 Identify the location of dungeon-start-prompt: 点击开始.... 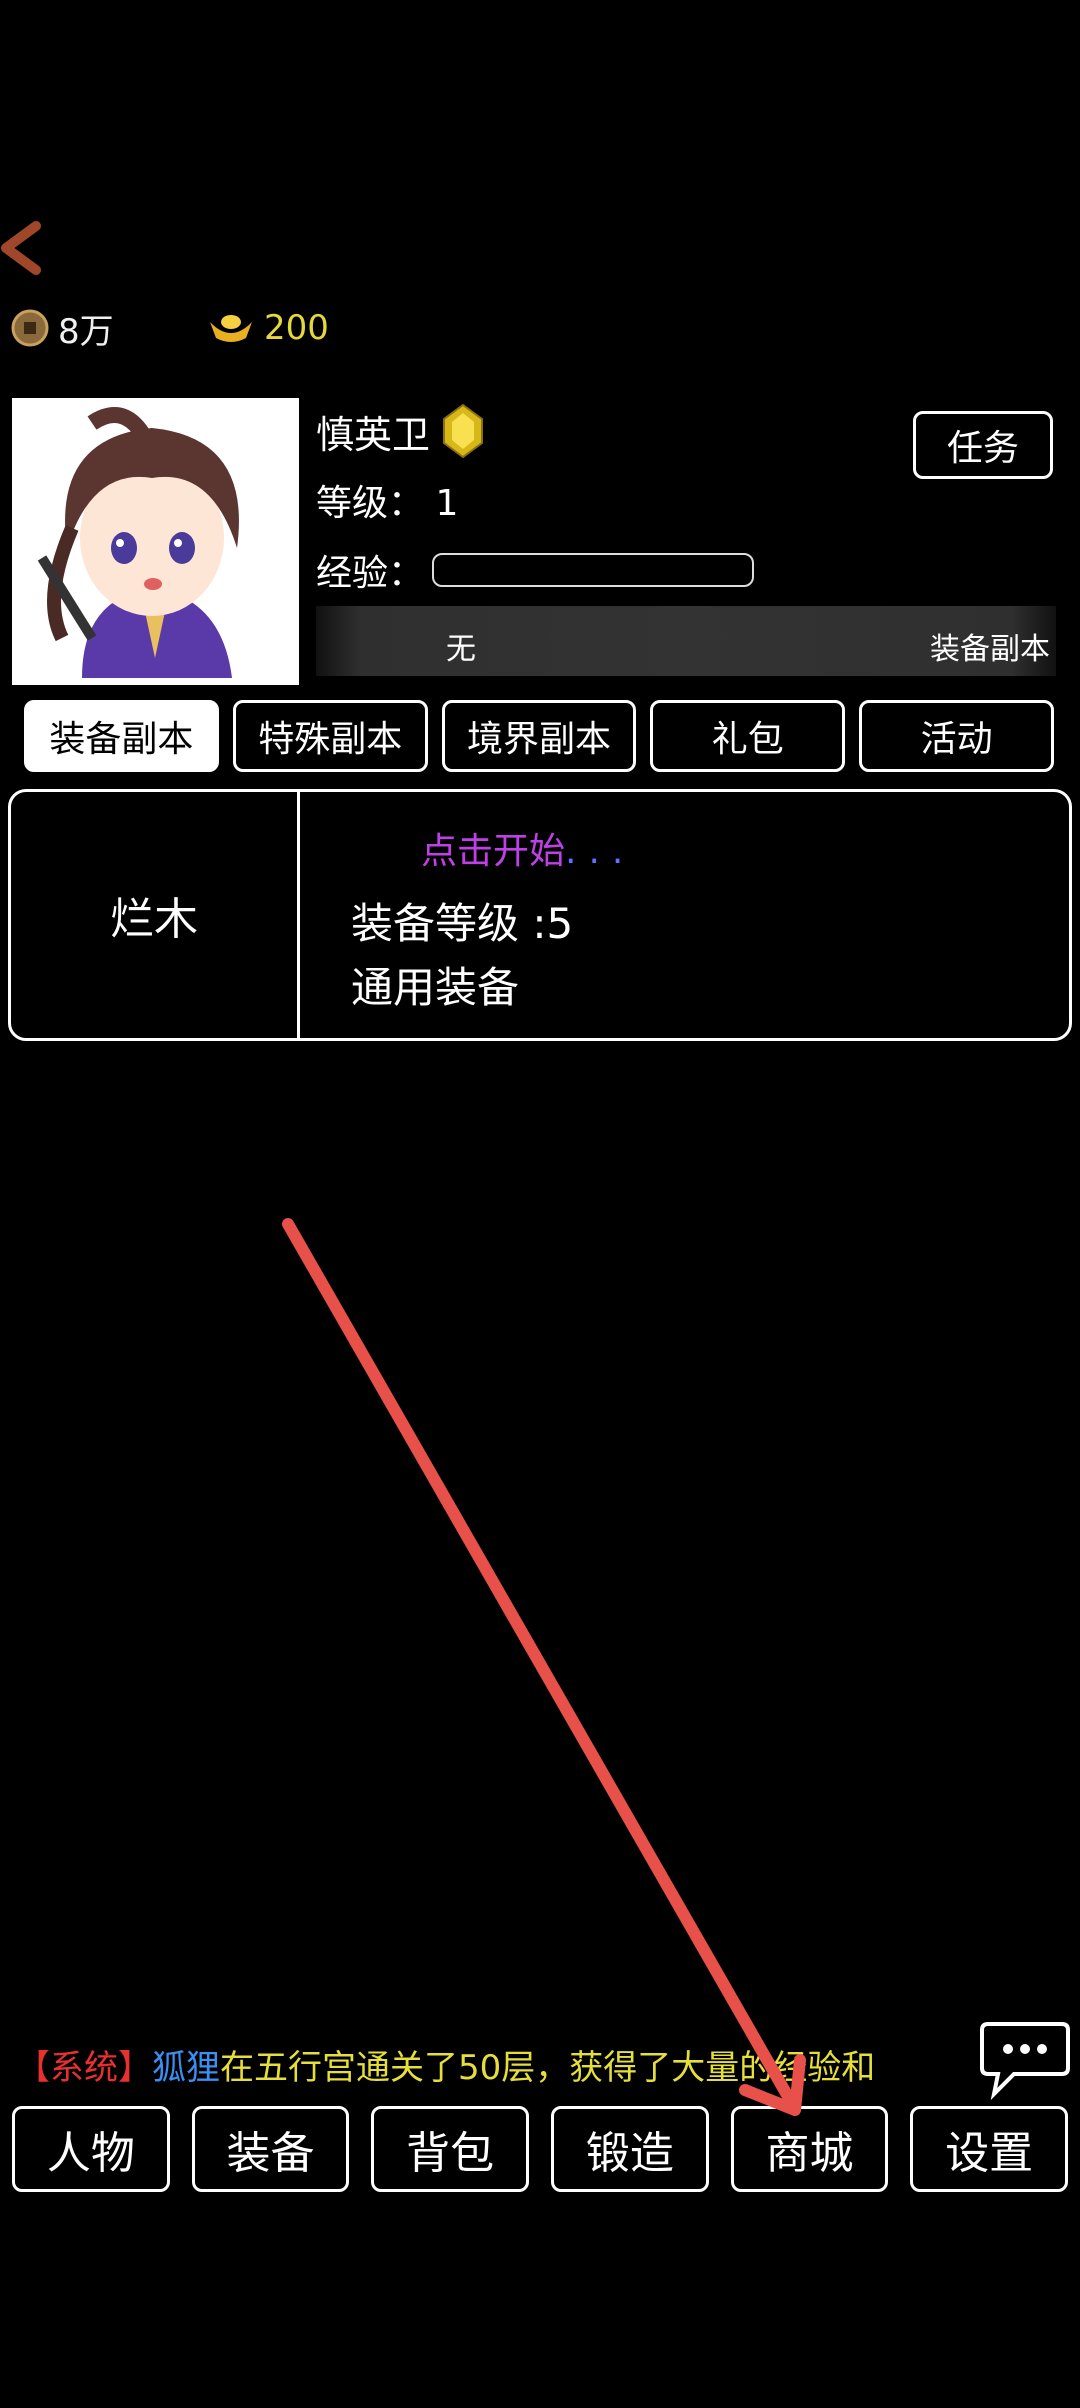
(528, 848).